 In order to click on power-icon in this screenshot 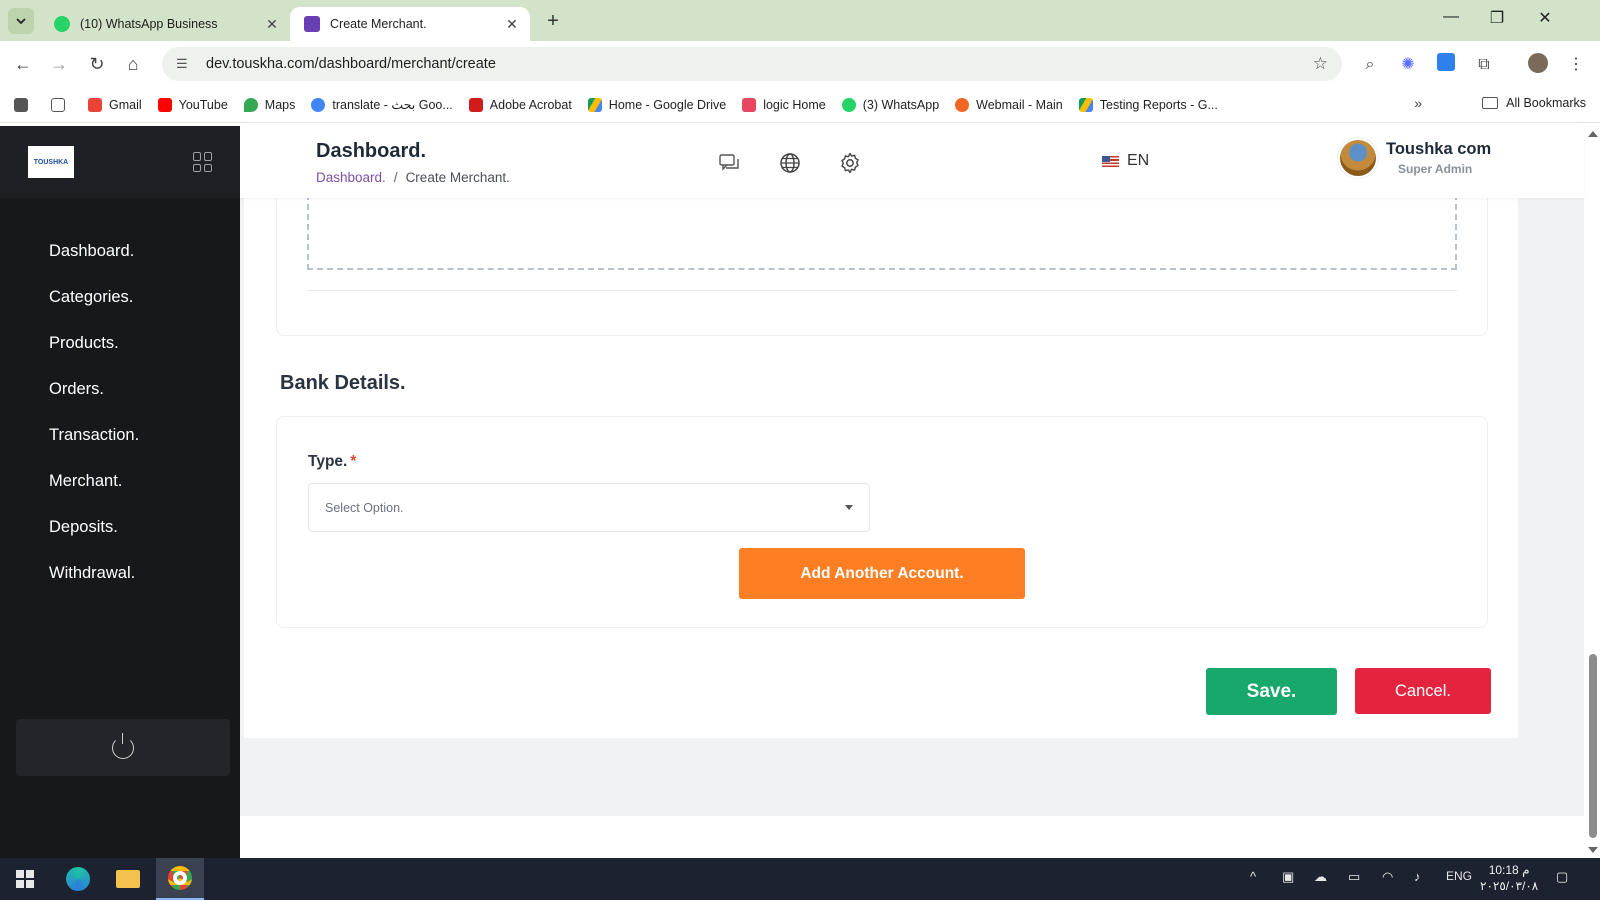, I will do `click(123, 745)`.